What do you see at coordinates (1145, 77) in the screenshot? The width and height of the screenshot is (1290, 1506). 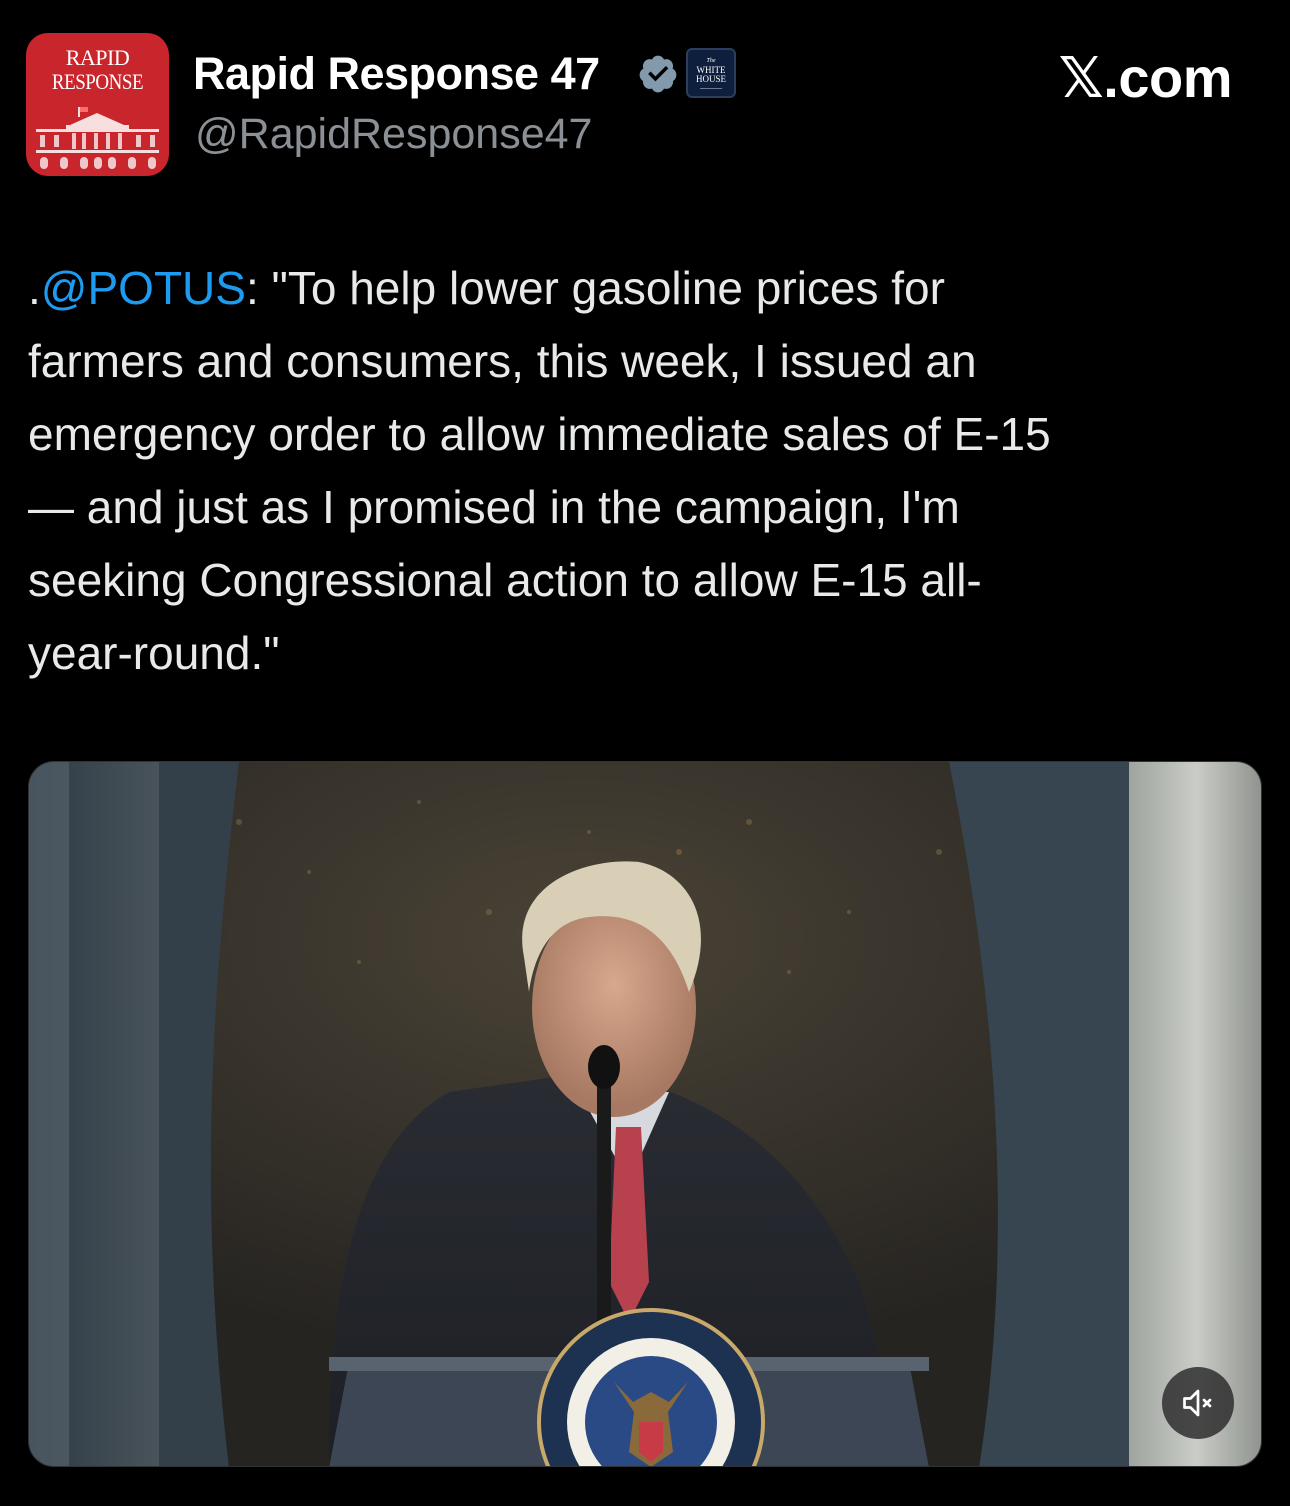 I see `site-label: 𝕏.com` at bounding box center [1145, 77].